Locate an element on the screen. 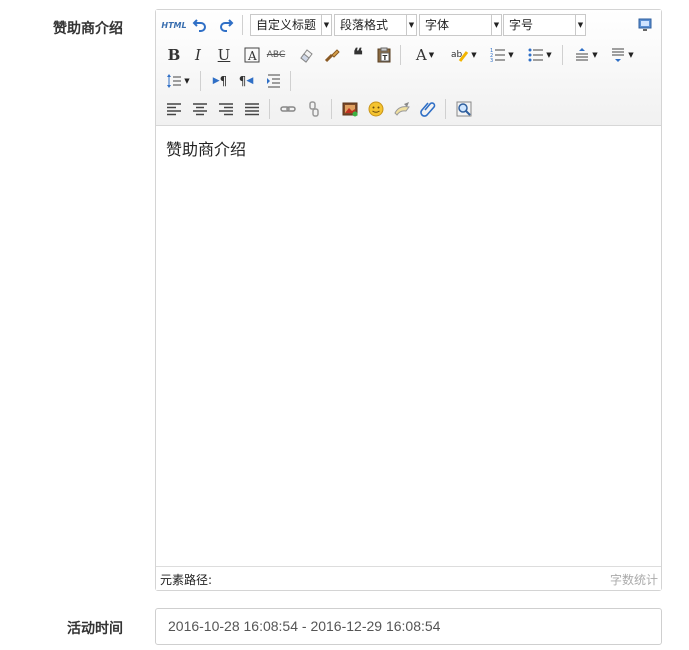  activity-time-label: 活动时间 is located at coordinates (95, 629).